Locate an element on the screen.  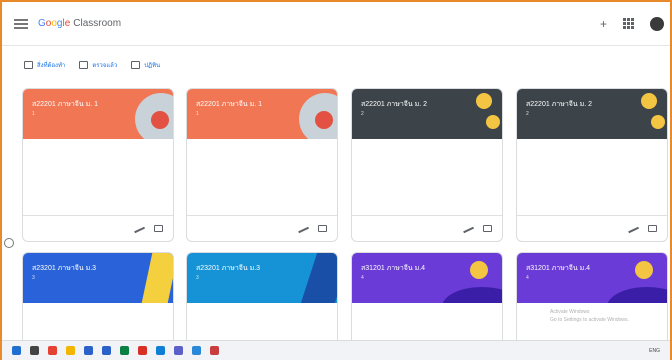
app-icon is located at coordinates (106, 350).